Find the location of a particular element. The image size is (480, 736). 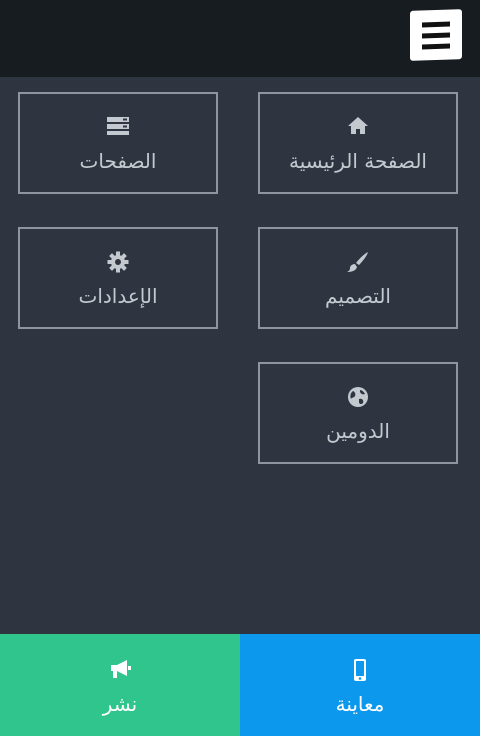

preview-button: معاينة is located at coordinates (360, 685).